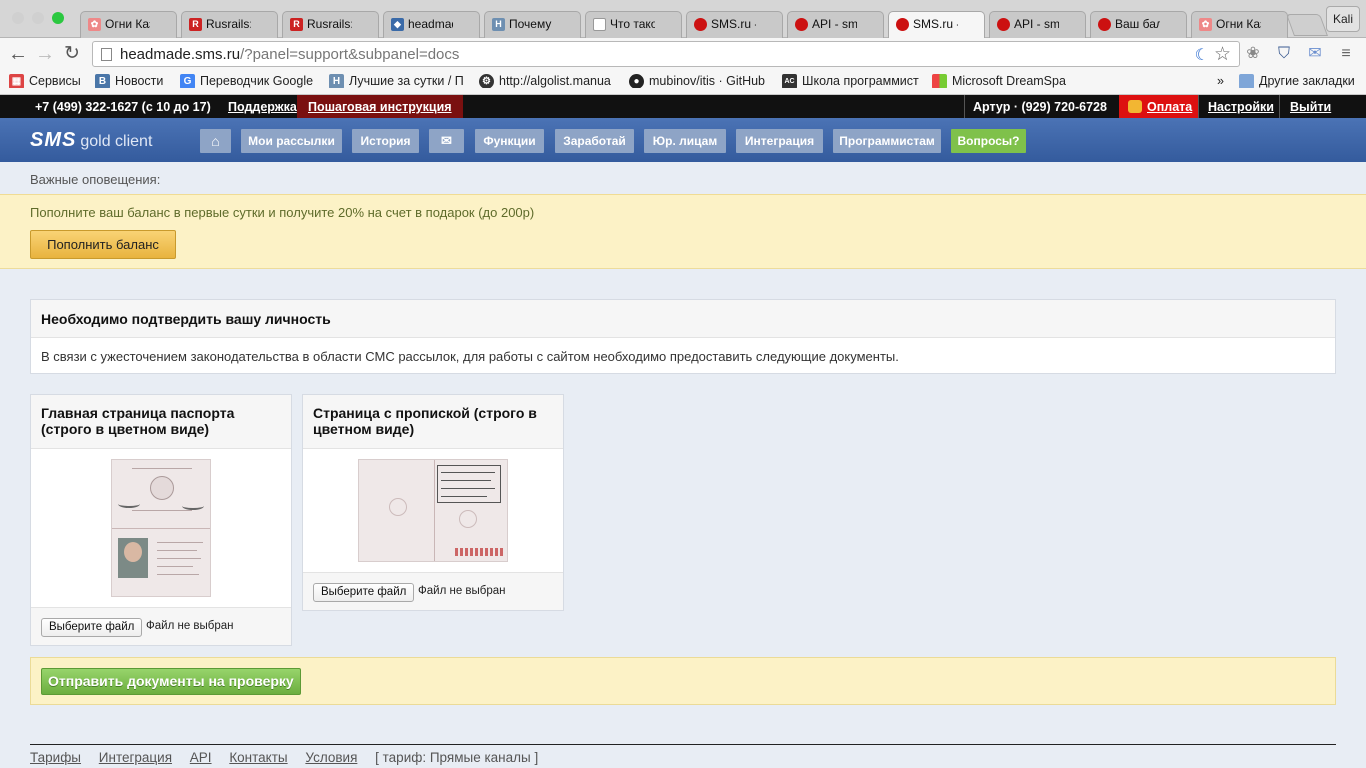 The width and height of the screenshot is (1366, 768). What do you see at coordinates (1135, 106) in the screenshot?
I see `coins-icon` at bounding box center [1135, 106].